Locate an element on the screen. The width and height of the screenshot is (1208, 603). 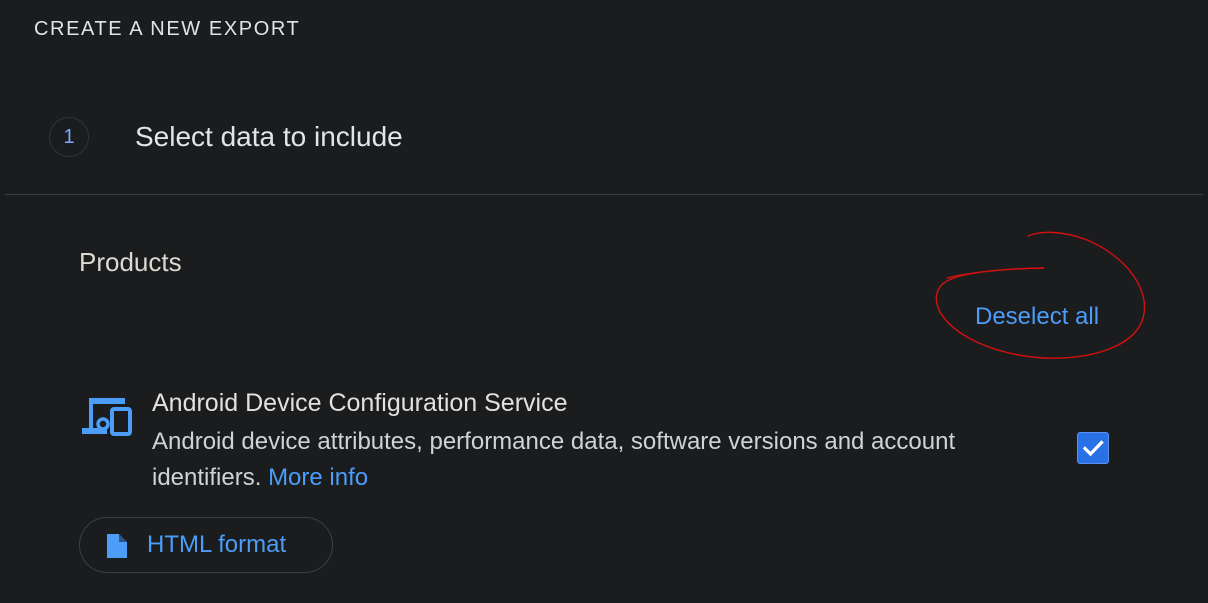
product-title: Android Device Configuration Service is located at coordinates (360, 403).